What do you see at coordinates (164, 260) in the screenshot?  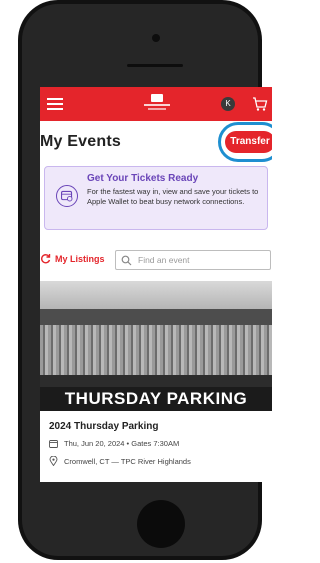 I see `search-placeholder: Find an event` at bounding box center [164, 260].